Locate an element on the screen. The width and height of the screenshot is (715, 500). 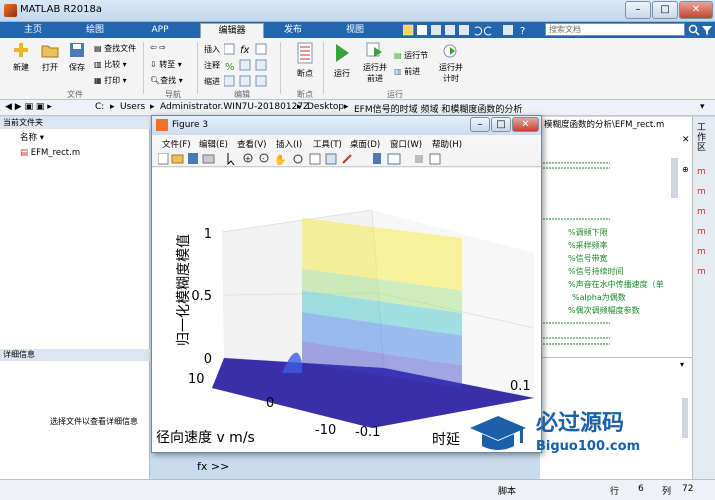
nav-arrows-icon: ◀ ▶ ▣ ▣ ▸ is located at coordinates (28, 107).